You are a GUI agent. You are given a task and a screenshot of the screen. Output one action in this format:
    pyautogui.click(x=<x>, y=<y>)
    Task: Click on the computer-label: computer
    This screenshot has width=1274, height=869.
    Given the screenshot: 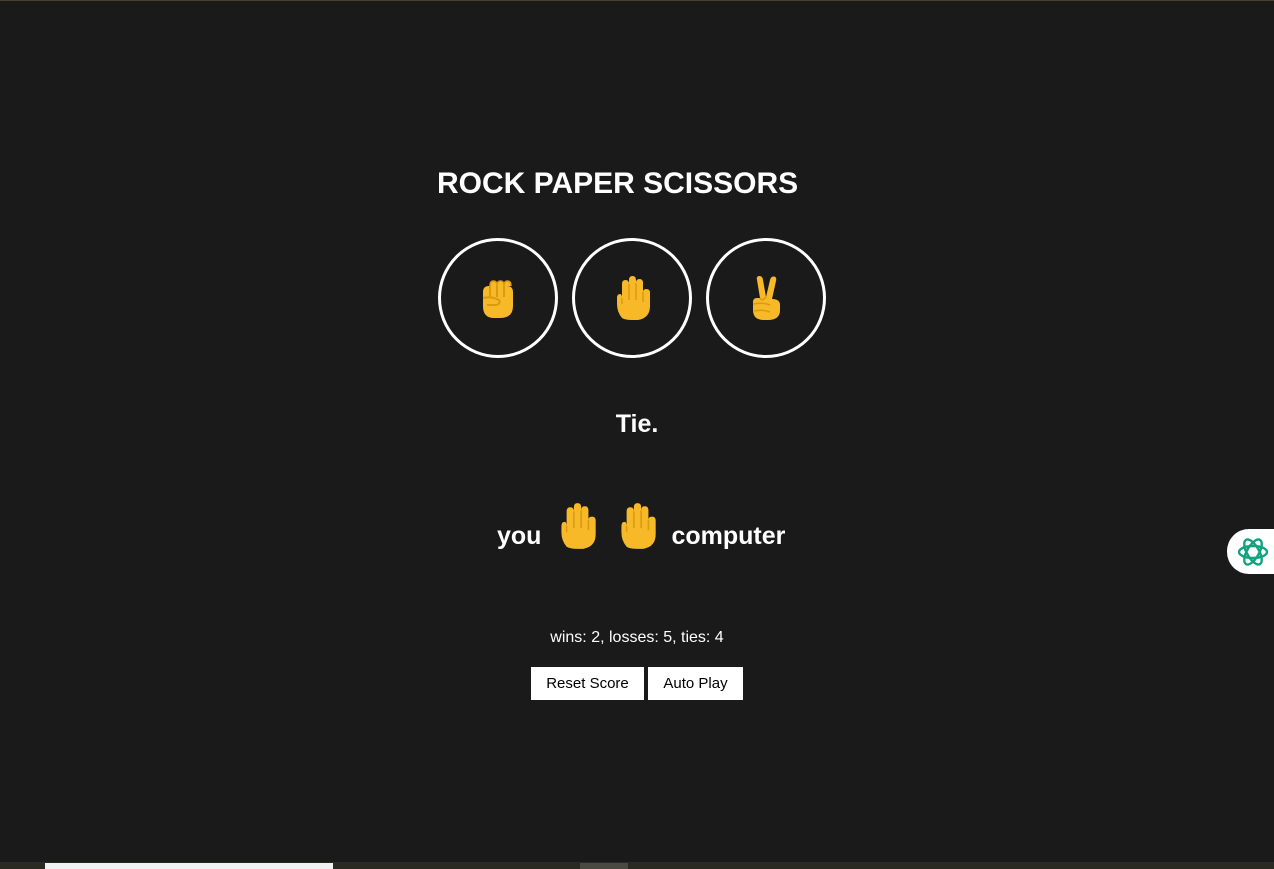 What is the action you would take?
    pyautogui.click(x=728, y=536)
    